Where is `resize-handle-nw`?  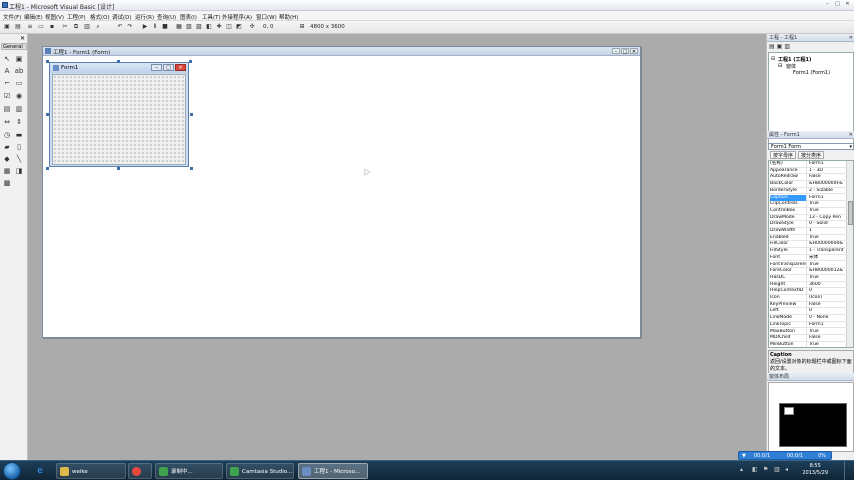
resize-handle-nw is located at coordinates (47, 61).